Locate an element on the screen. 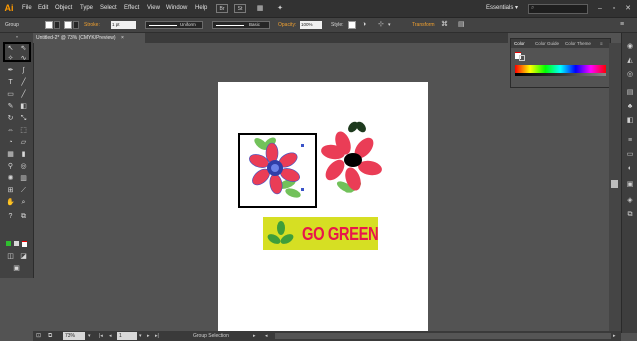 The image size is (637, 341). graphic-styles-icon: ◧ is located at coordinates (630, 121).